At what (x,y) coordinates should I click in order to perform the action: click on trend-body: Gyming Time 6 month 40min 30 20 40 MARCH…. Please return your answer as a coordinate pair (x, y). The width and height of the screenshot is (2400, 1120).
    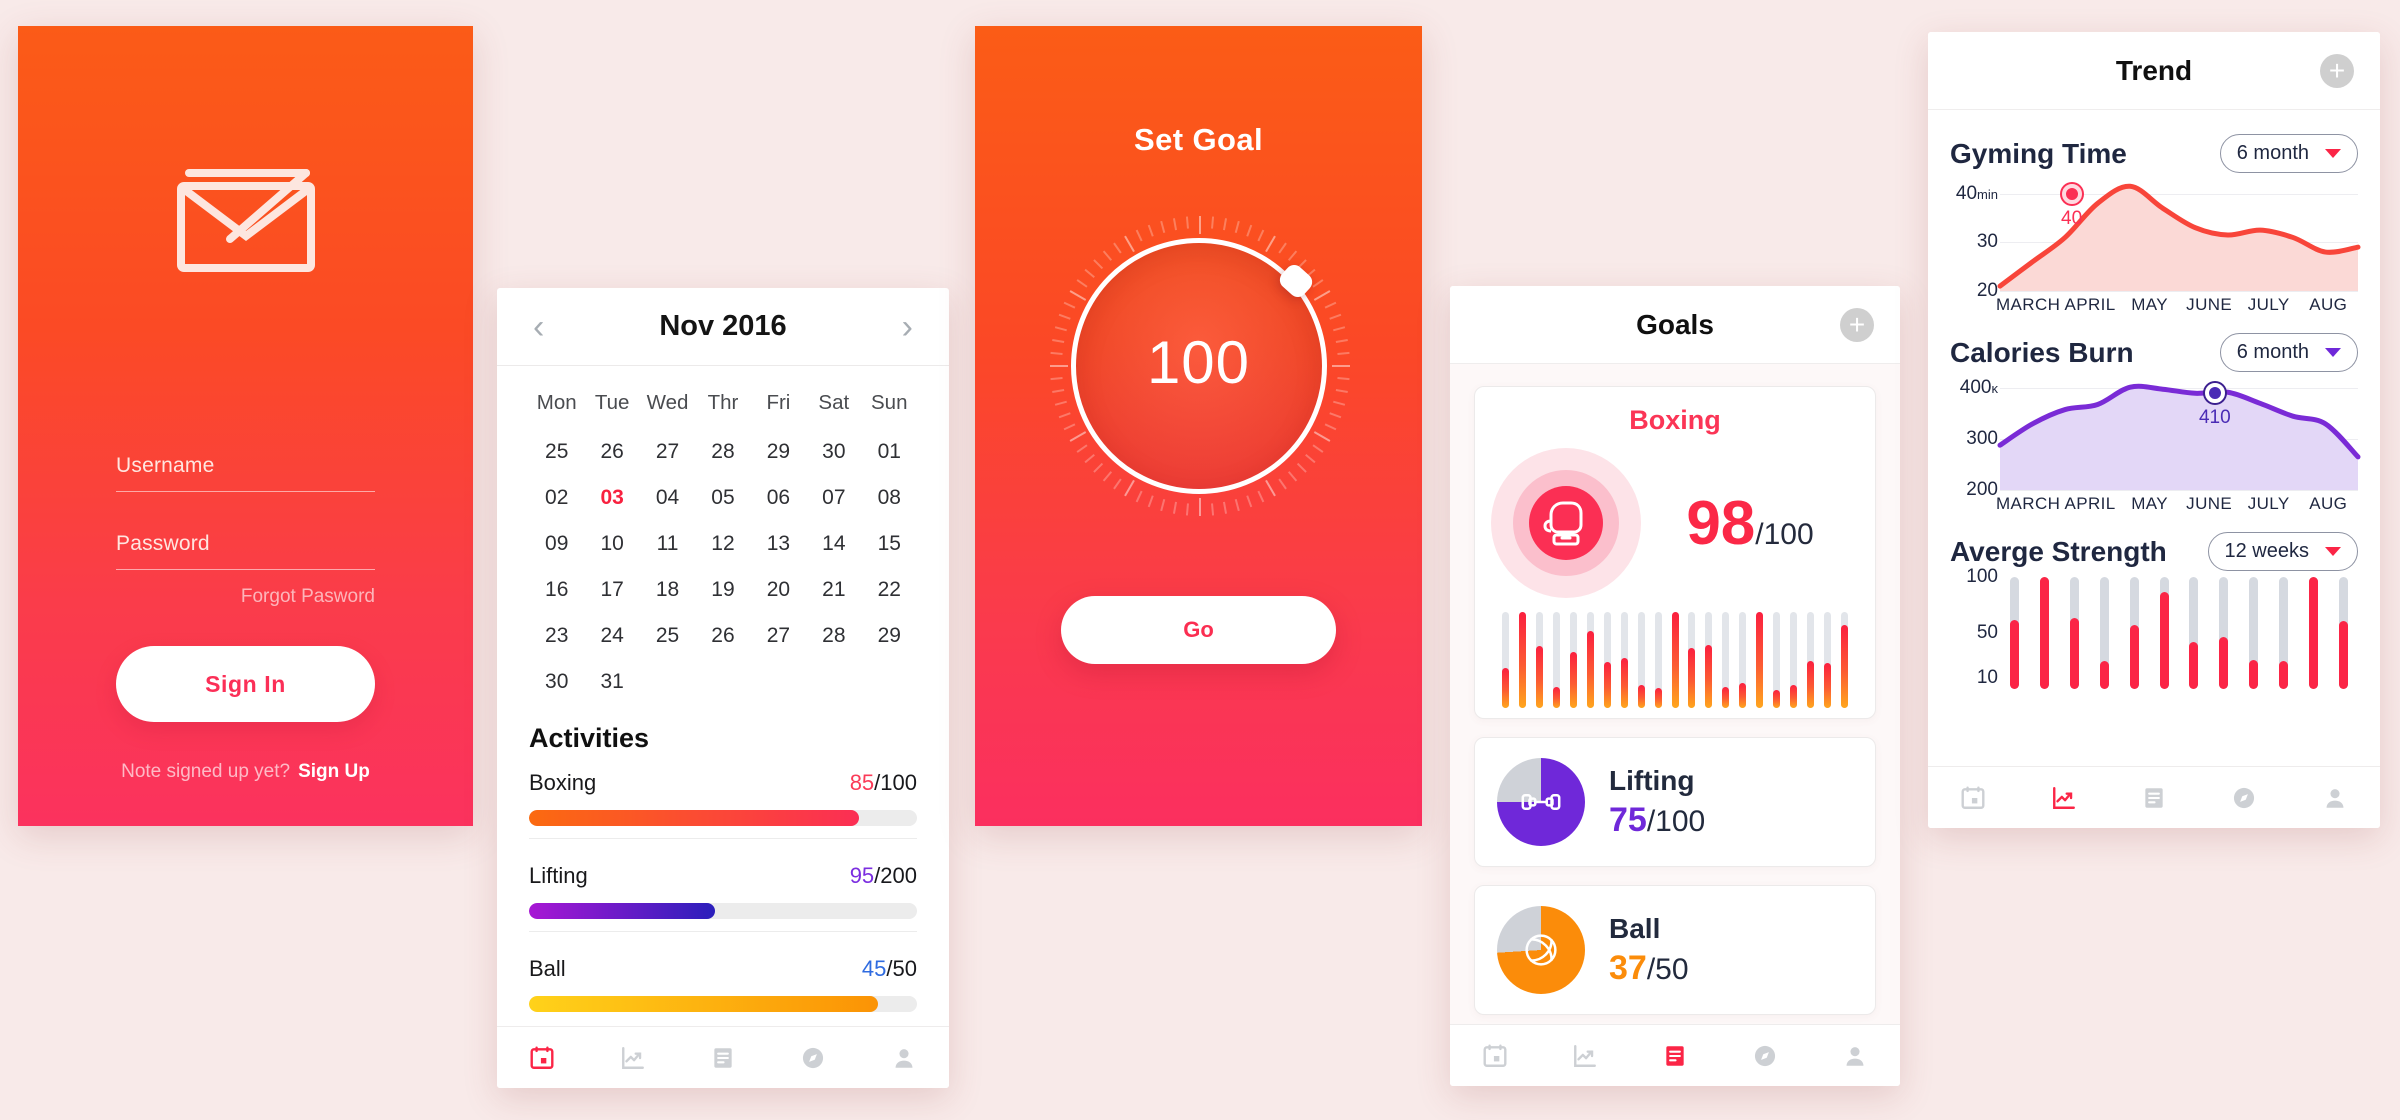
    Looking at the image, I should click on (2154, 399).